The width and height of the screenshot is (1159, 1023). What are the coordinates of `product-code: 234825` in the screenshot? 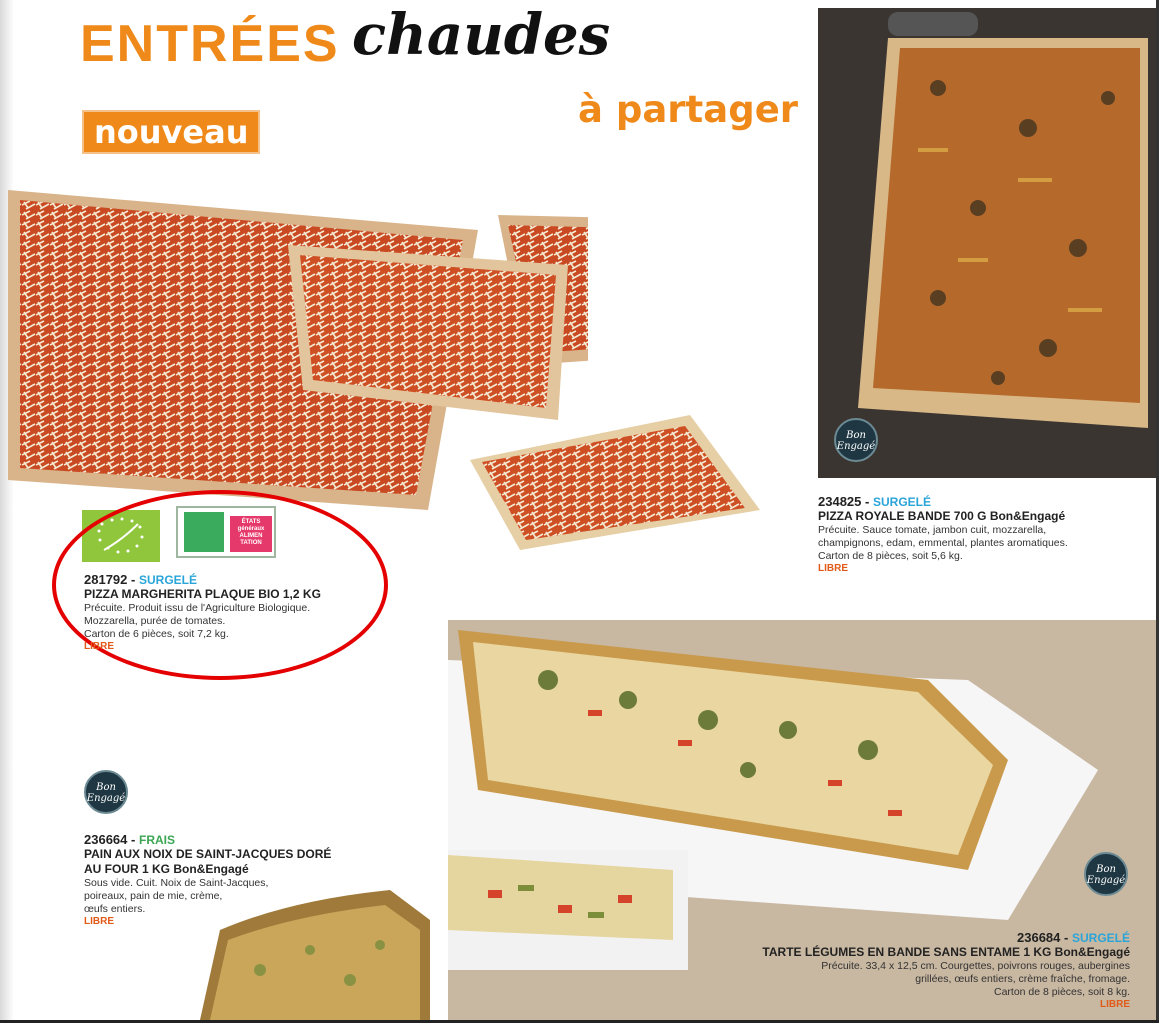 It's located at (840, 501).